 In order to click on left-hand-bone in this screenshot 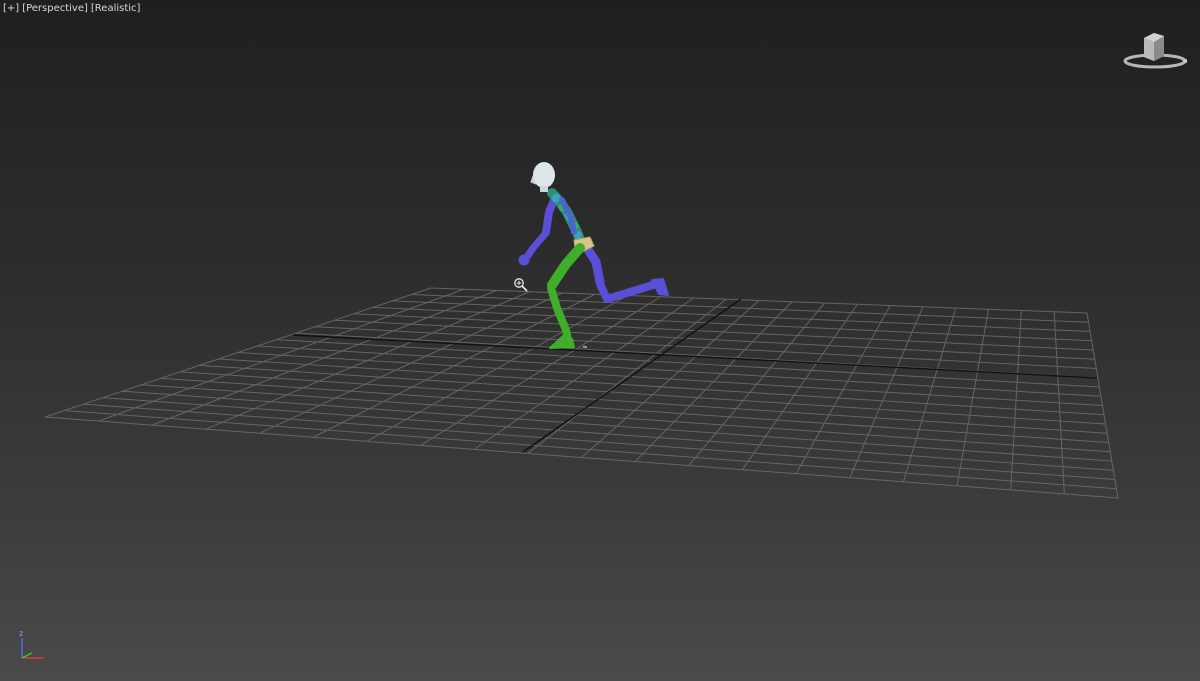, I will do `click(524, 260)`.